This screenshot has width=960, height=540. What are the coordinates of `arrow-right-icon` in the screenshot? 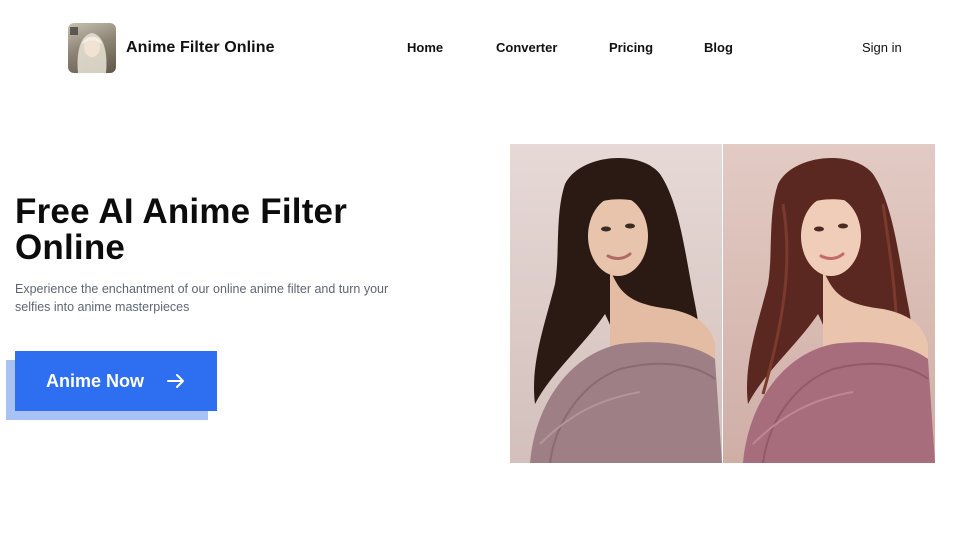 It's located at (176, 381).